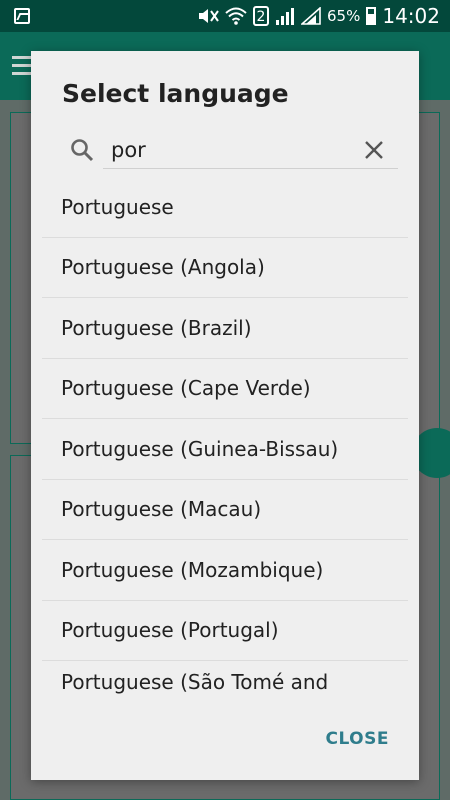  I want to click on mute-icon, so click(209, 16).